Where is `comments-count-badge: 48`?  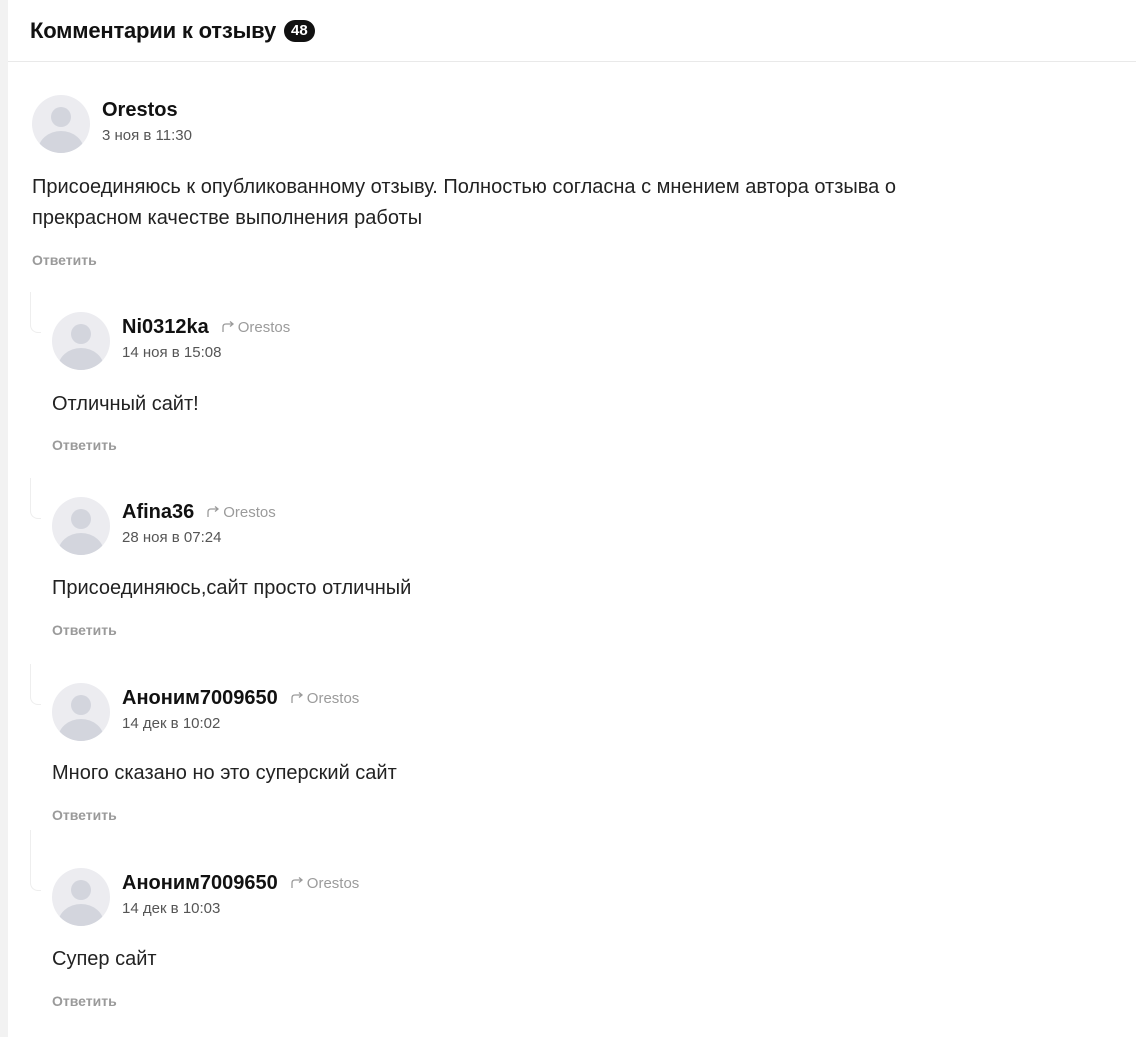 comments-count-badge: 48 is located at coordinates (299, 30).